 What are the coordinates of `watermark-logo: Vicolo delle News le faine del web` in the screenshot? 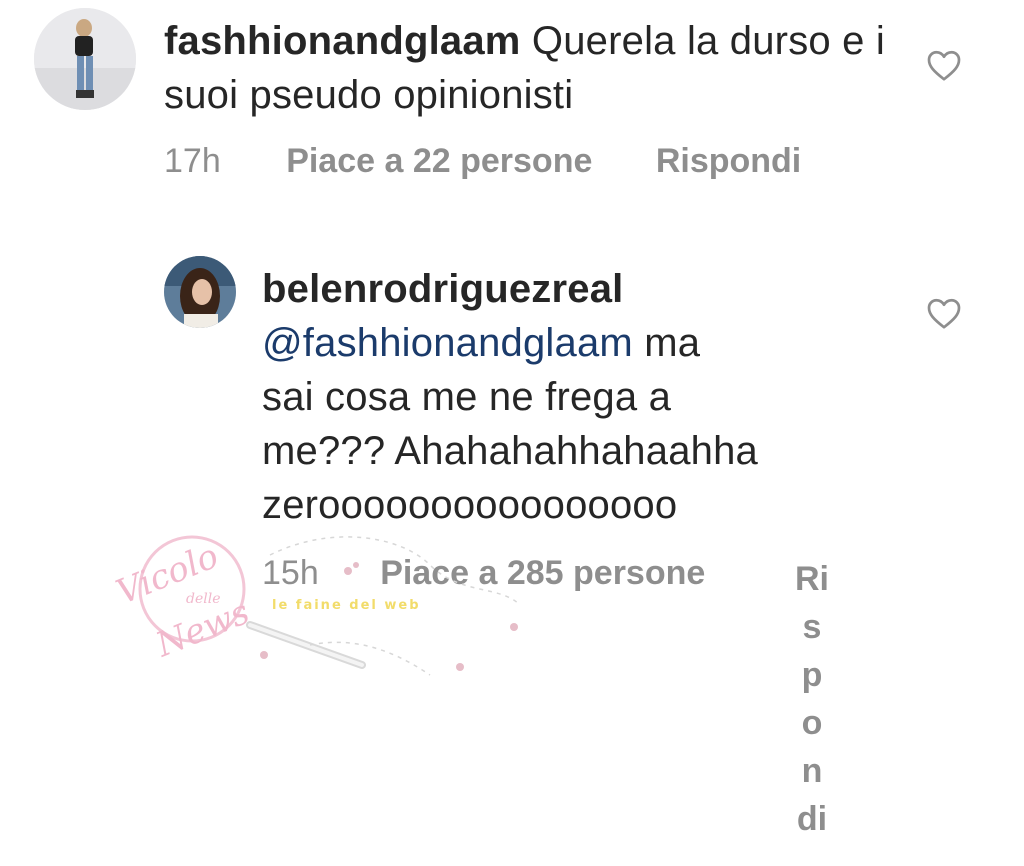 It's located at (316, 605).